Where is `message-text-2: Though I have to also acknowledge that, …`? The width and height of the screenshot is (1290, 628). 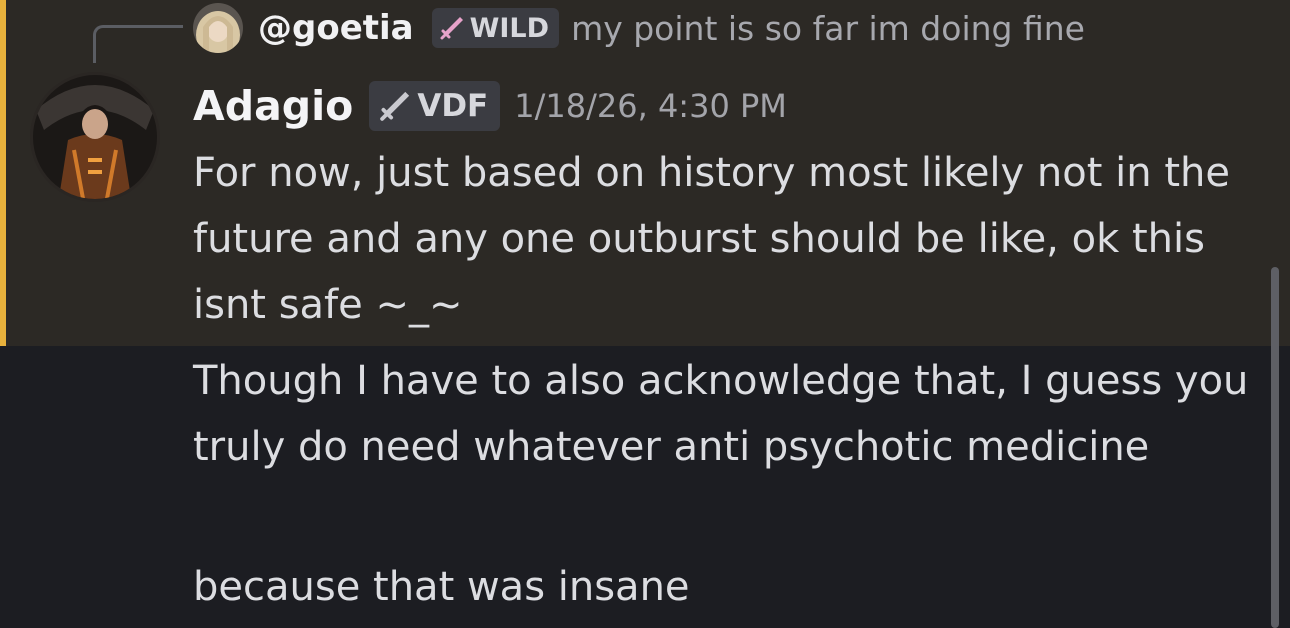 message-text-2: Though I have to also acknowledge that, … is located at coordinates (721, 414).